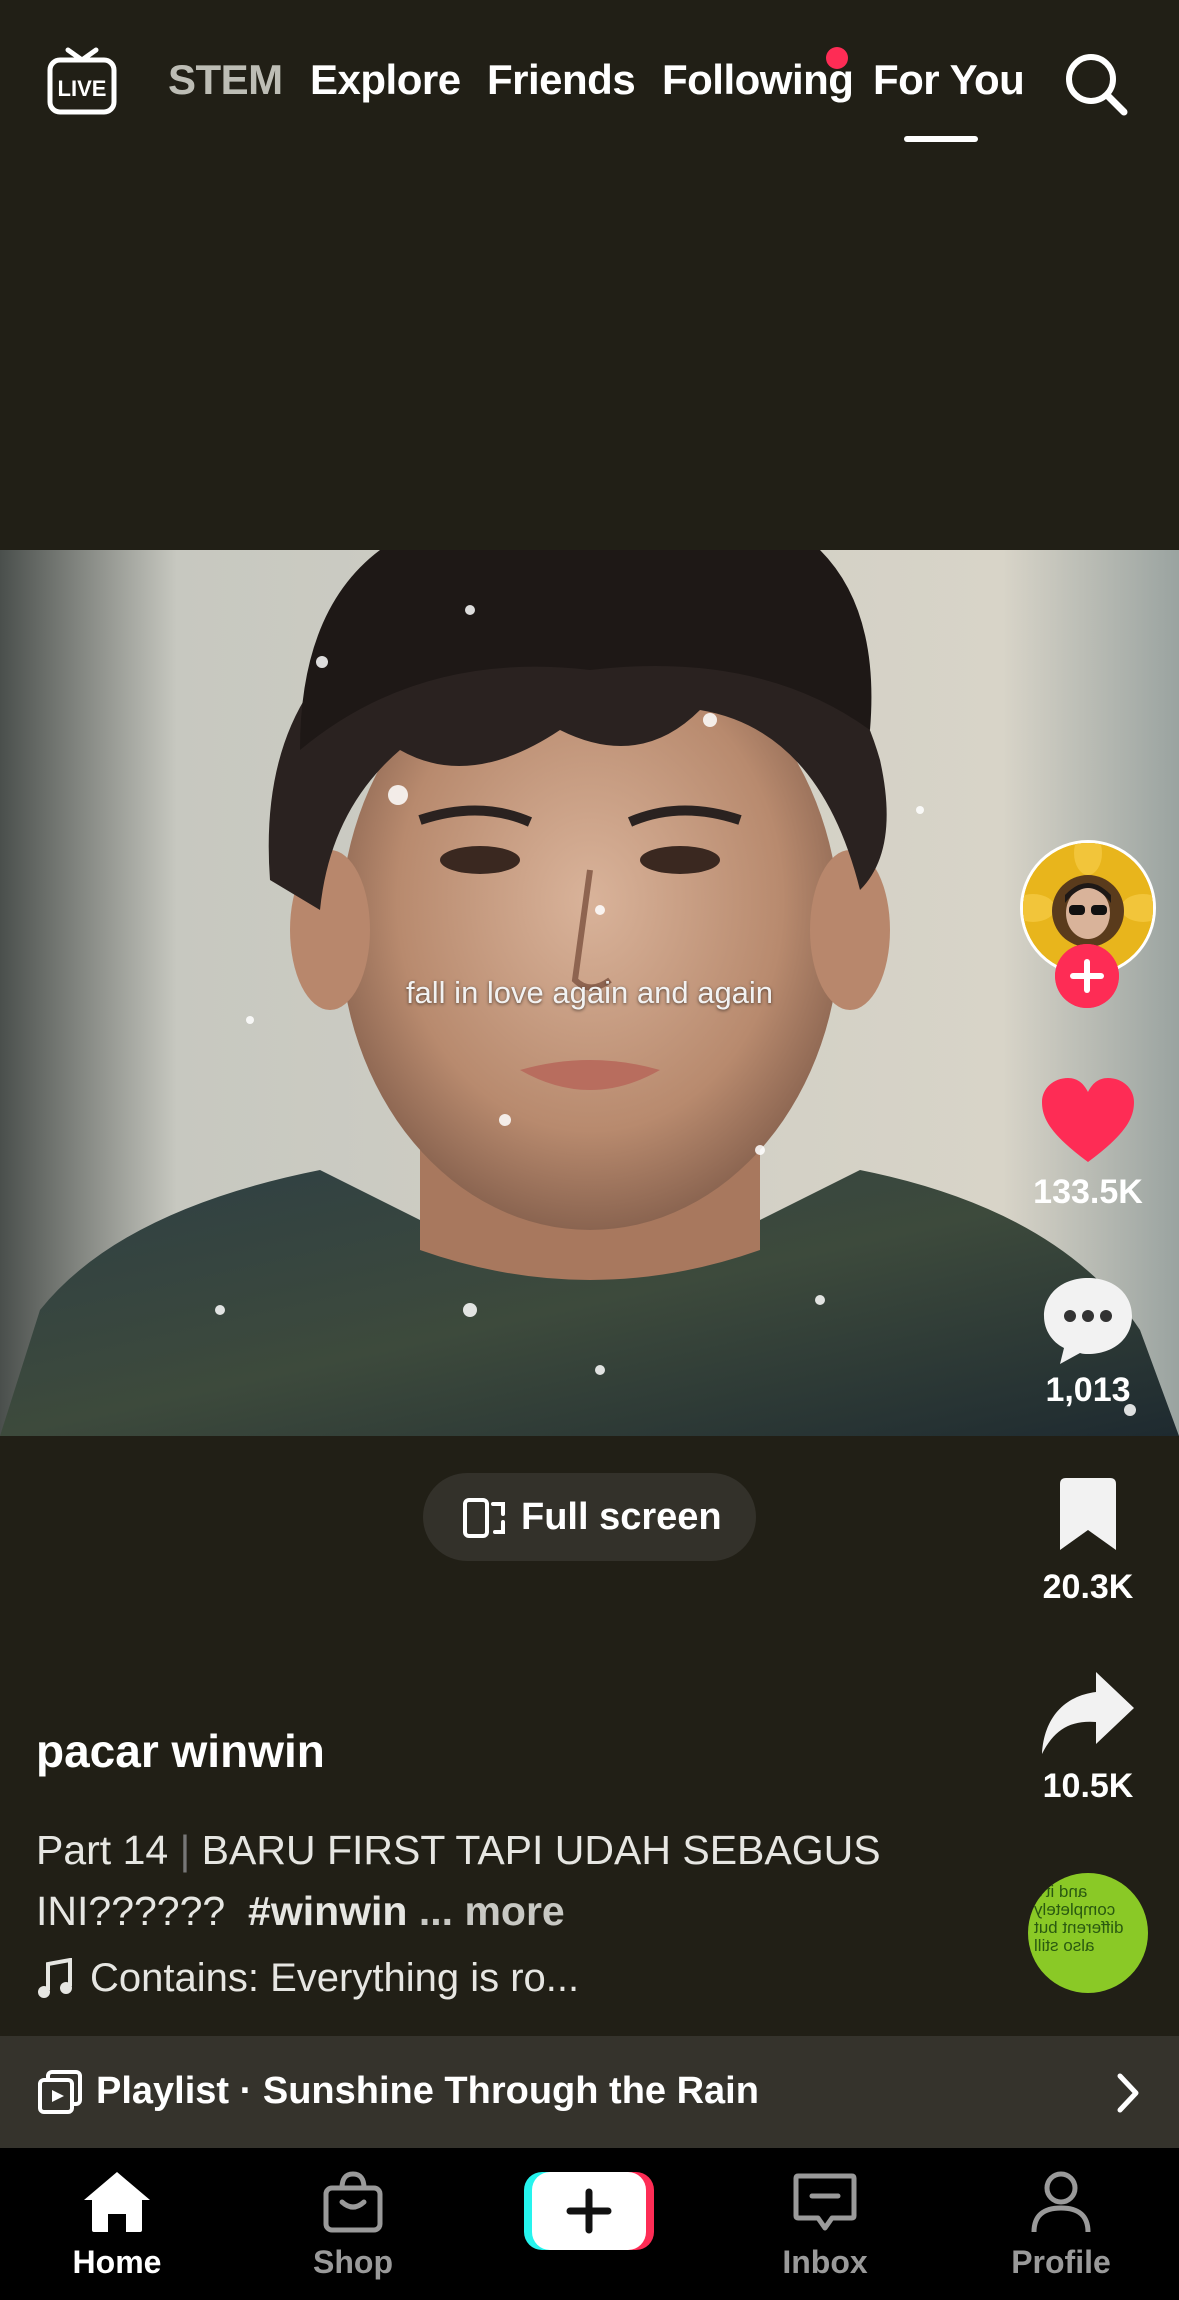  What do you see at coordinates (837, 58) in the screenshot?
I see `notification-dot` at bounding box center [837, 58].